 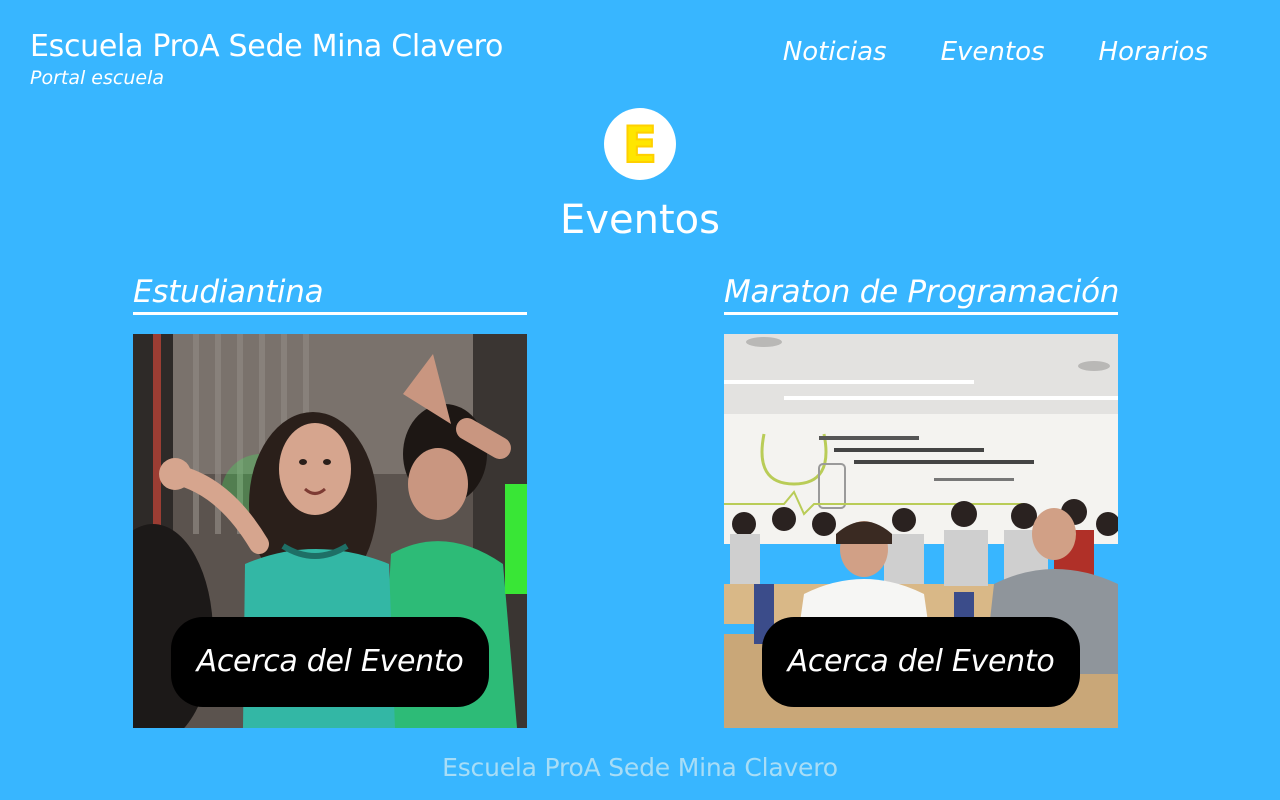 I want to click on page-title: Eventos, so click(x=640, y=220).